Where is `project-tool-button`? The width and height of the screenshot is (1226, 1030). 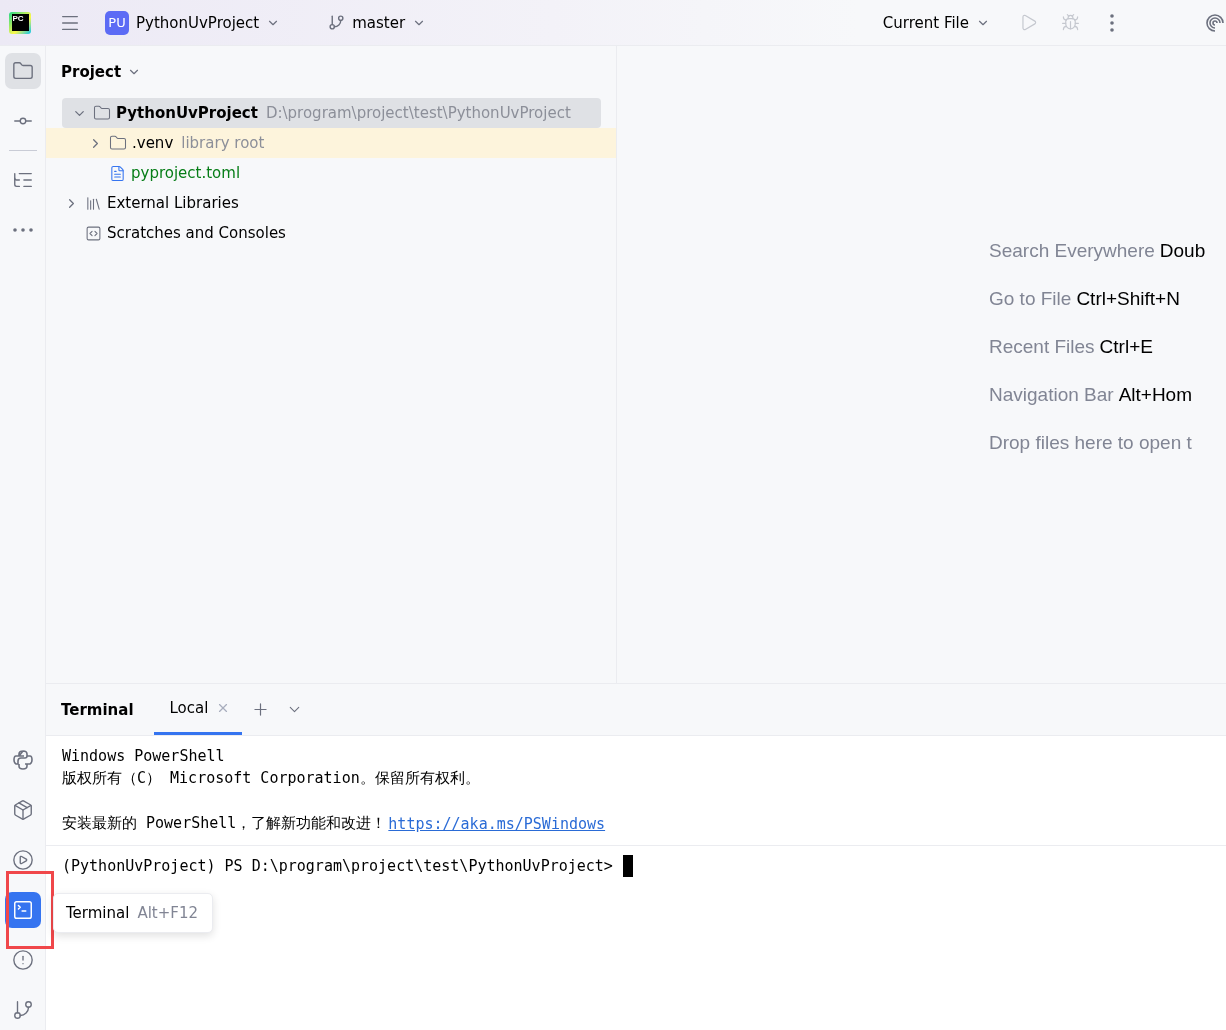 project-tool-button is located at coordinates (22, 71).